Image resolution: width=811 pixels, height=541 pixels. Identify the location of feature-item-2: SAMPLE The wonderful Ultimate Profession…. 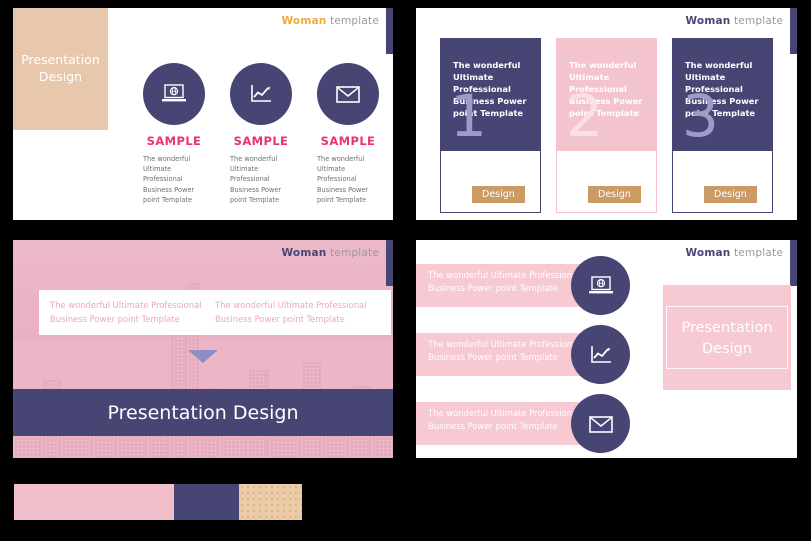
(261, 134).